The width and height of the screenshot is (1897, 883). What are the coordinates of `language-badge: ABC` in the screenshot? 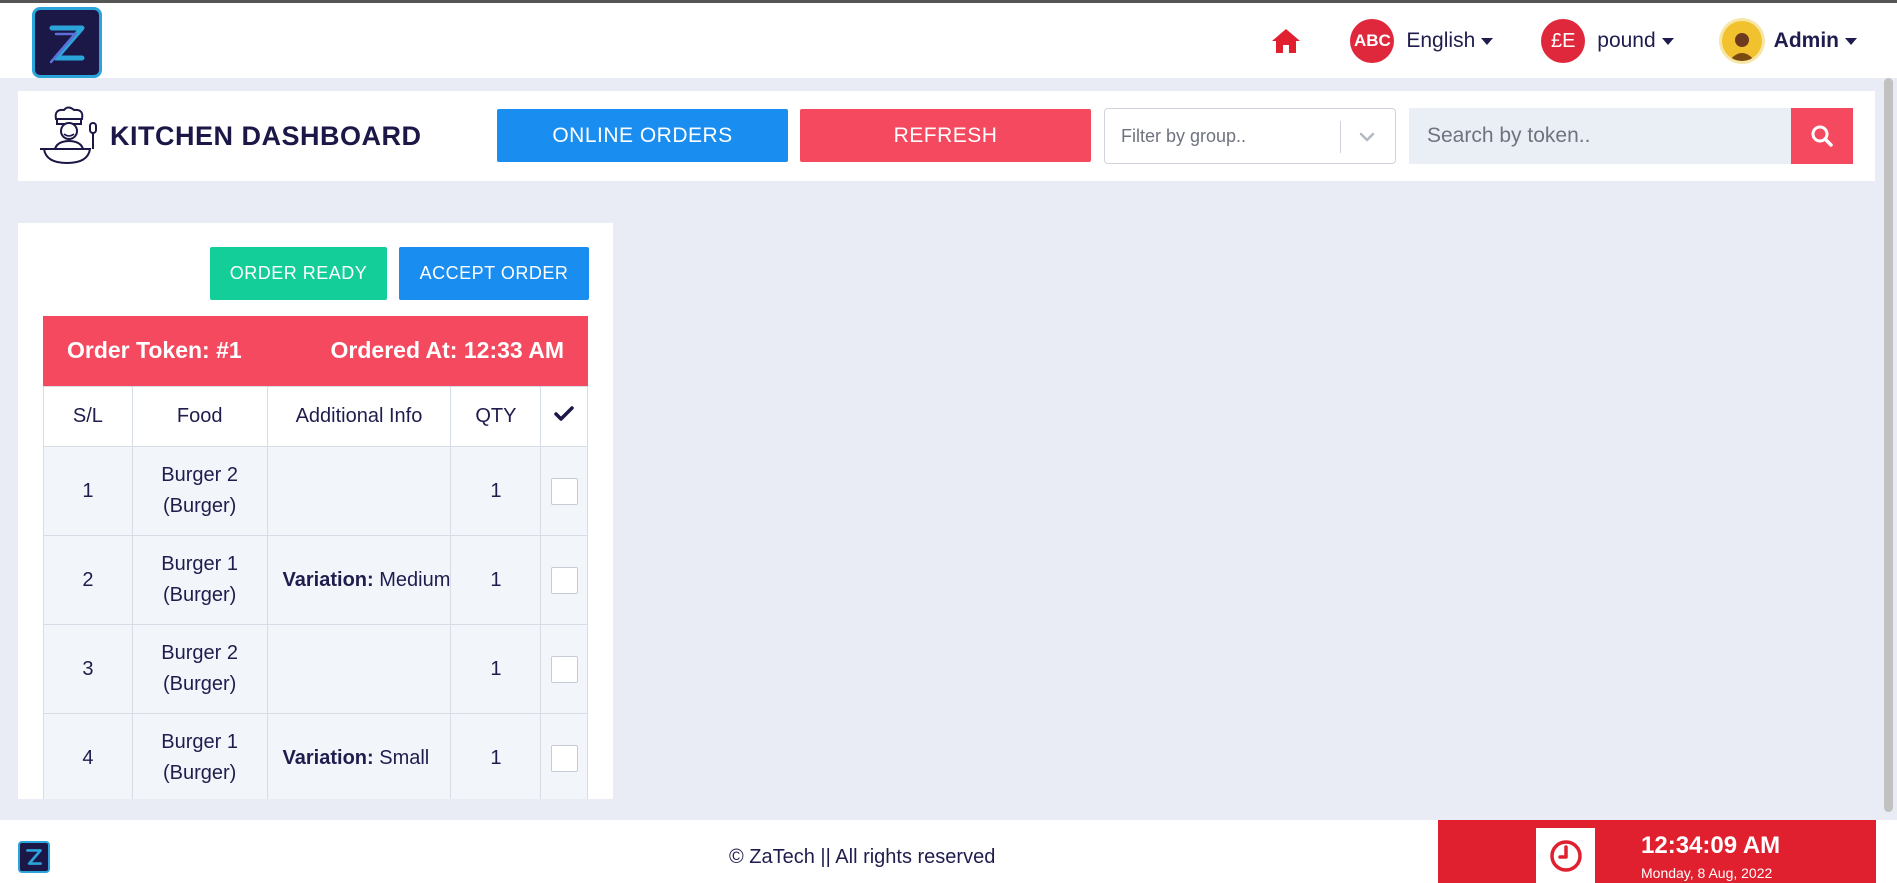 It's located at (1372, 41).